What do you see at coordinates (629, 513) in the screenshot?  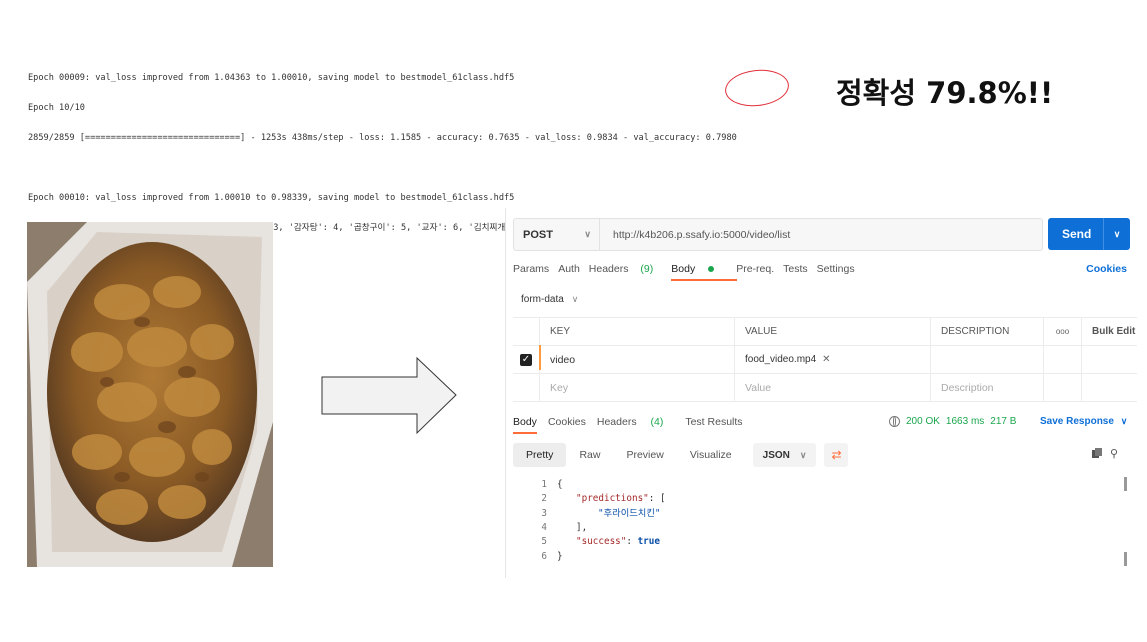 I see `json-string: "후라이드치킨"` at bounding box center [629, 513].